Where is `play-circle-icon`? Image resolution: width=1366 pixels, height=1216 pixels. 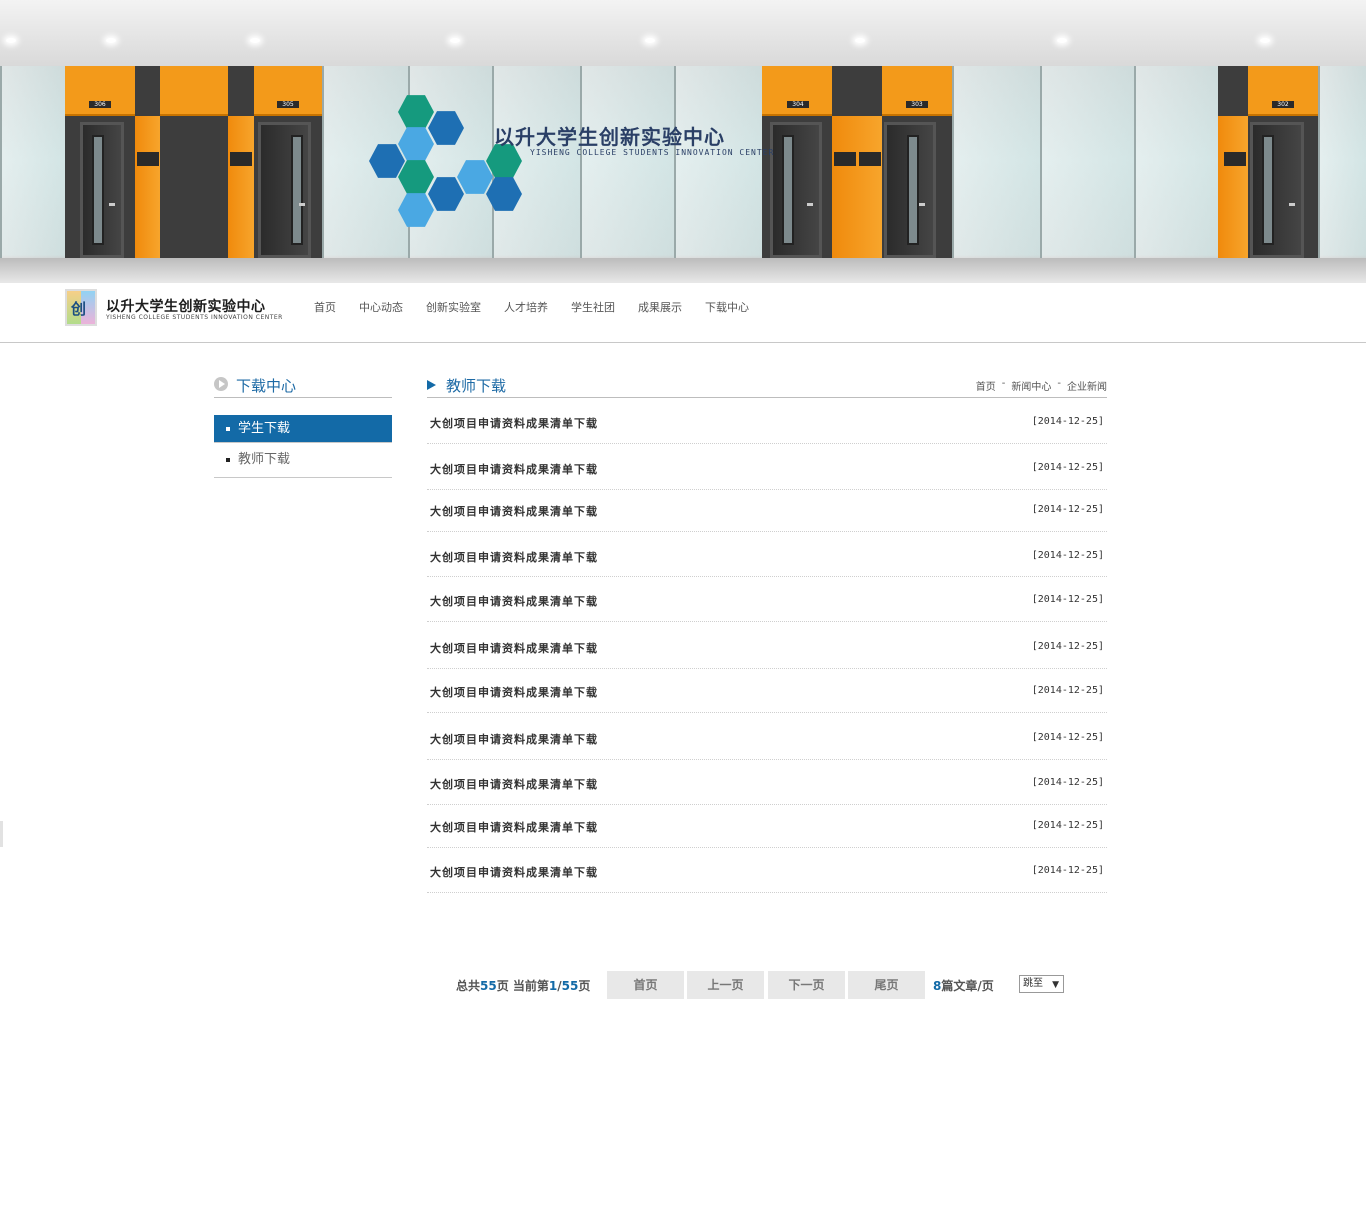 play-circle-icon is located at coordinates (221, 384).